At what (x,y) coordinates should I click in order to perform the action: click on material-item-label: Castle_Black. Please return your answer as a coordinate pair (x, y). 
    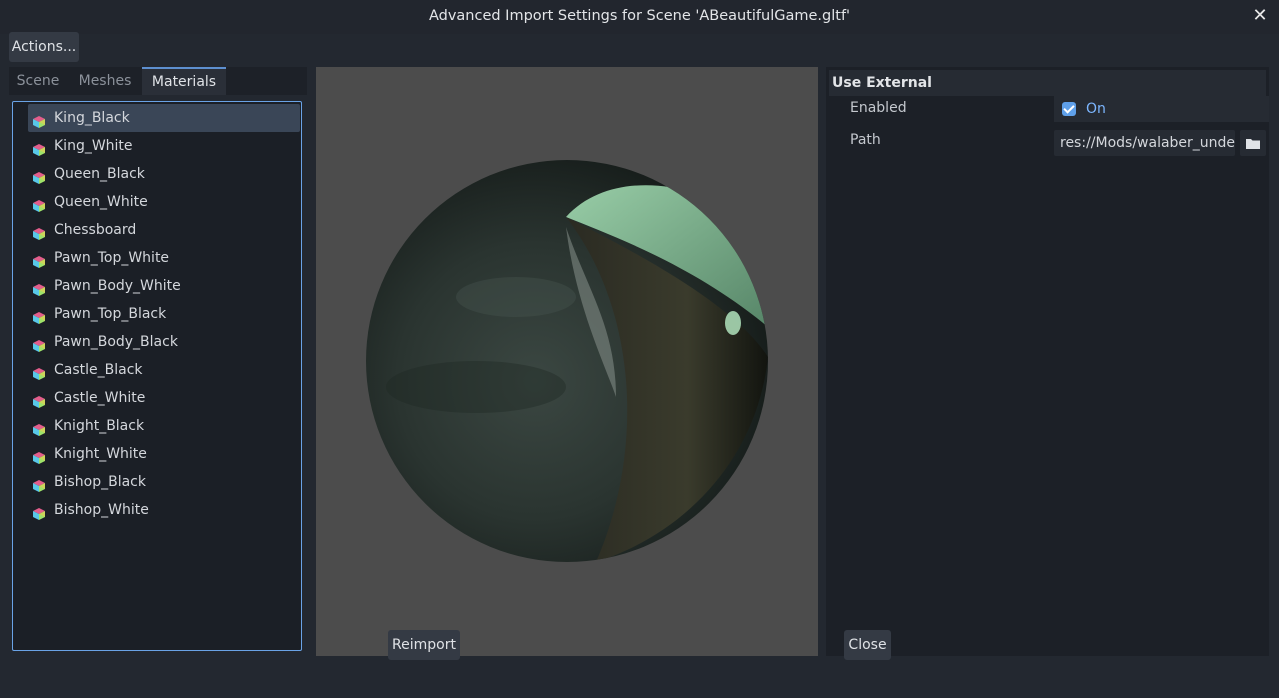
    Looking at the image, I should click on (98, 370).